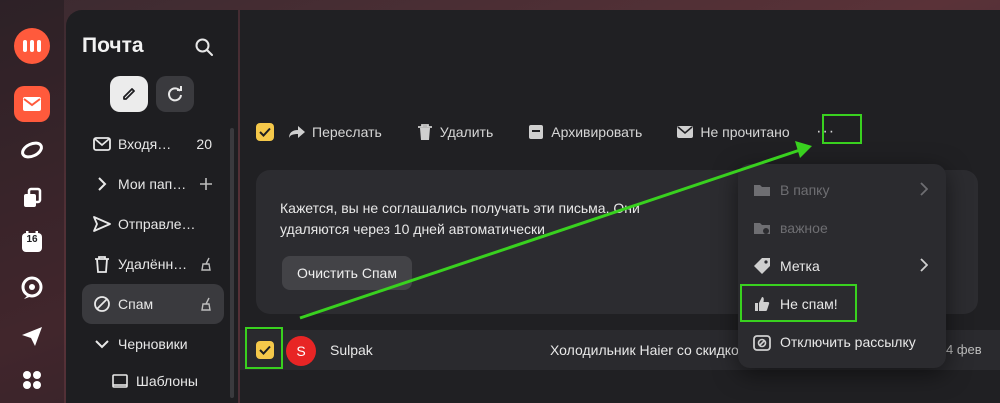 The height and width of the screenshot is (403, 1000). I want to click on unread-label: Не прочитано, so click(745, 132).